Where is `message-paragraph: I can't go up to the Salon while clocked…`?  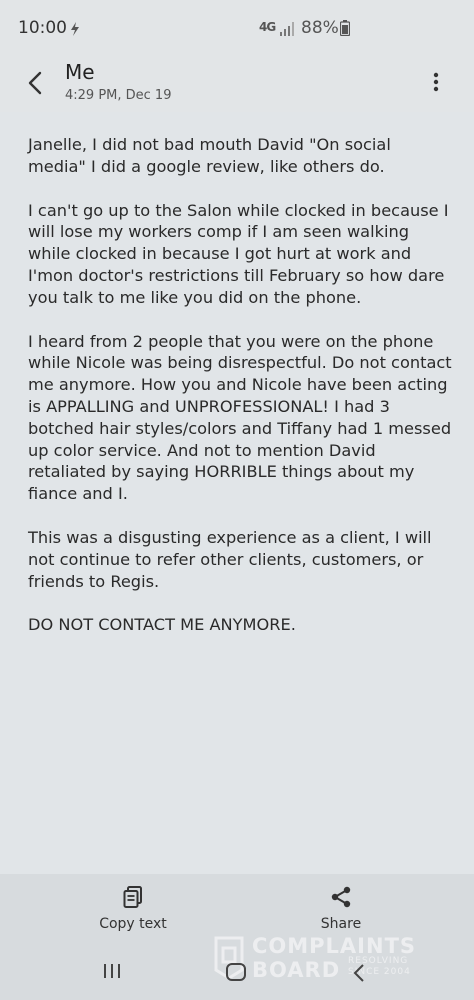 message-paragraph: I can't go up to the Salon while clocked… is located at coordinates (238, 253).